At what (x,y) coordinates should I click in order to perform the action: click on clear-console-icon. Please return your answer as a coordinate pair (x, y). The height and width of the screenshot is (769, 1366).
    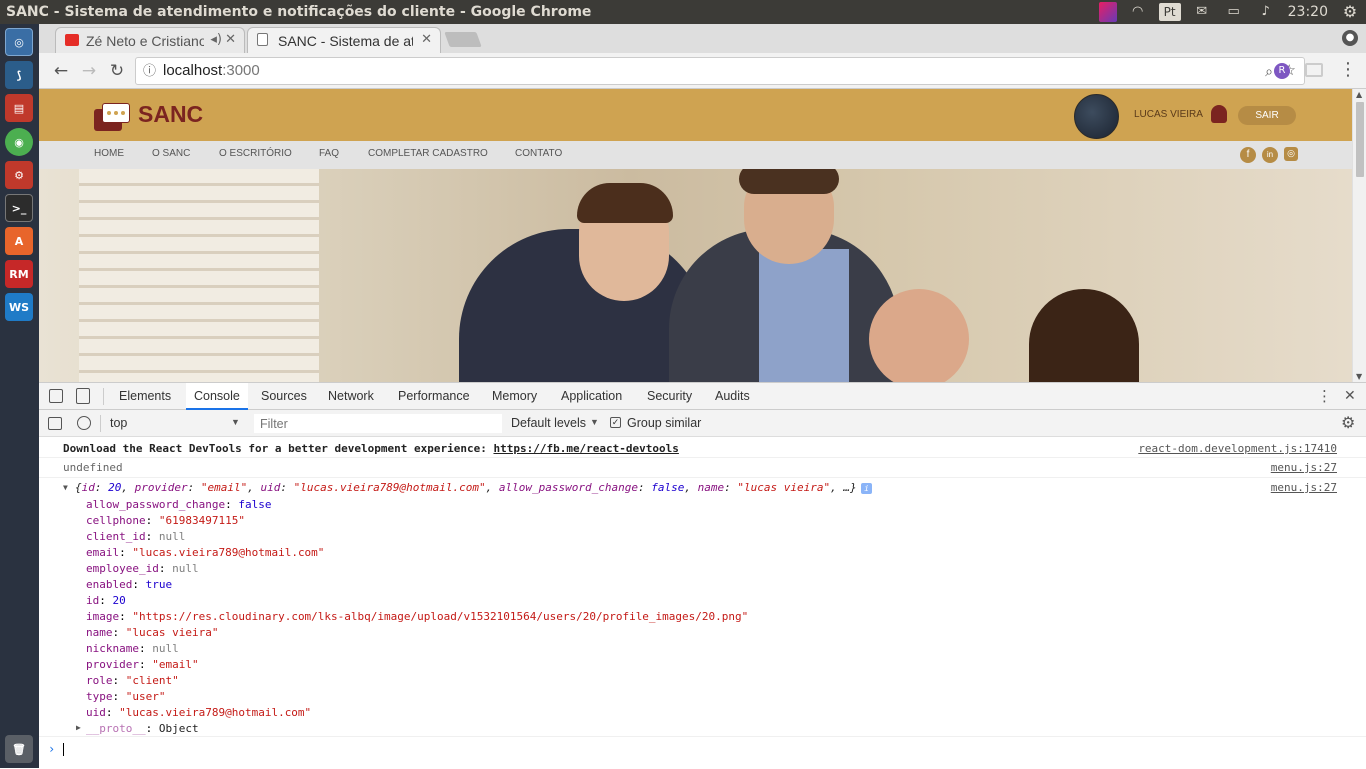
    Looking at the image, I should click on (84, 423).